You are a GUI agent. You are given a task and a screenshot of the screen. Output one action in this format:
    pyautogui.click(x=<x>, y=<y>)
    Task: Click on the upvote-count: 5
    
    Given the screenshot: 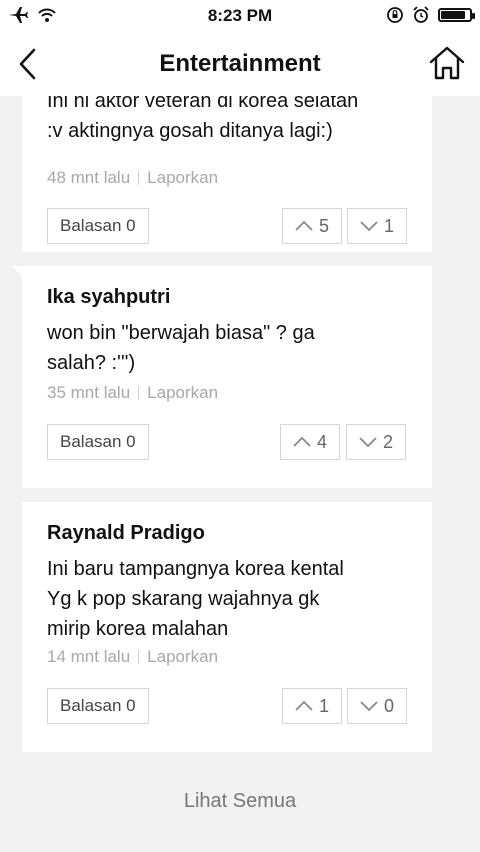 What is the action you would take?
    pyautogui.click(x=323, y=225)
    